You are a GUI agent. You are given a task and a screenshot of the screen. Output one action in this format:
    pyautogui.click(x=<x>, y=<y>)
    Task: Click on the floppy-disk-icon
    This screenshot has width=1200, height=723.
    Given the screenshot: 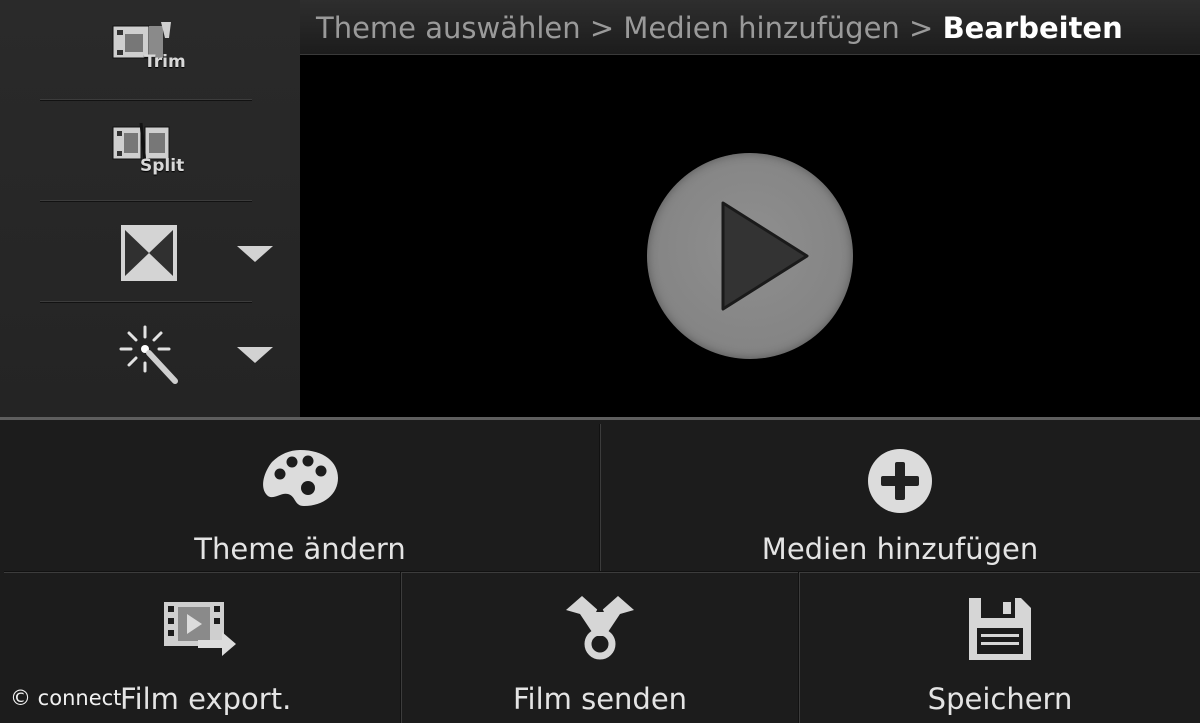 What is the action you would take?
    pyautogui.click(x=1000, y=629)
    